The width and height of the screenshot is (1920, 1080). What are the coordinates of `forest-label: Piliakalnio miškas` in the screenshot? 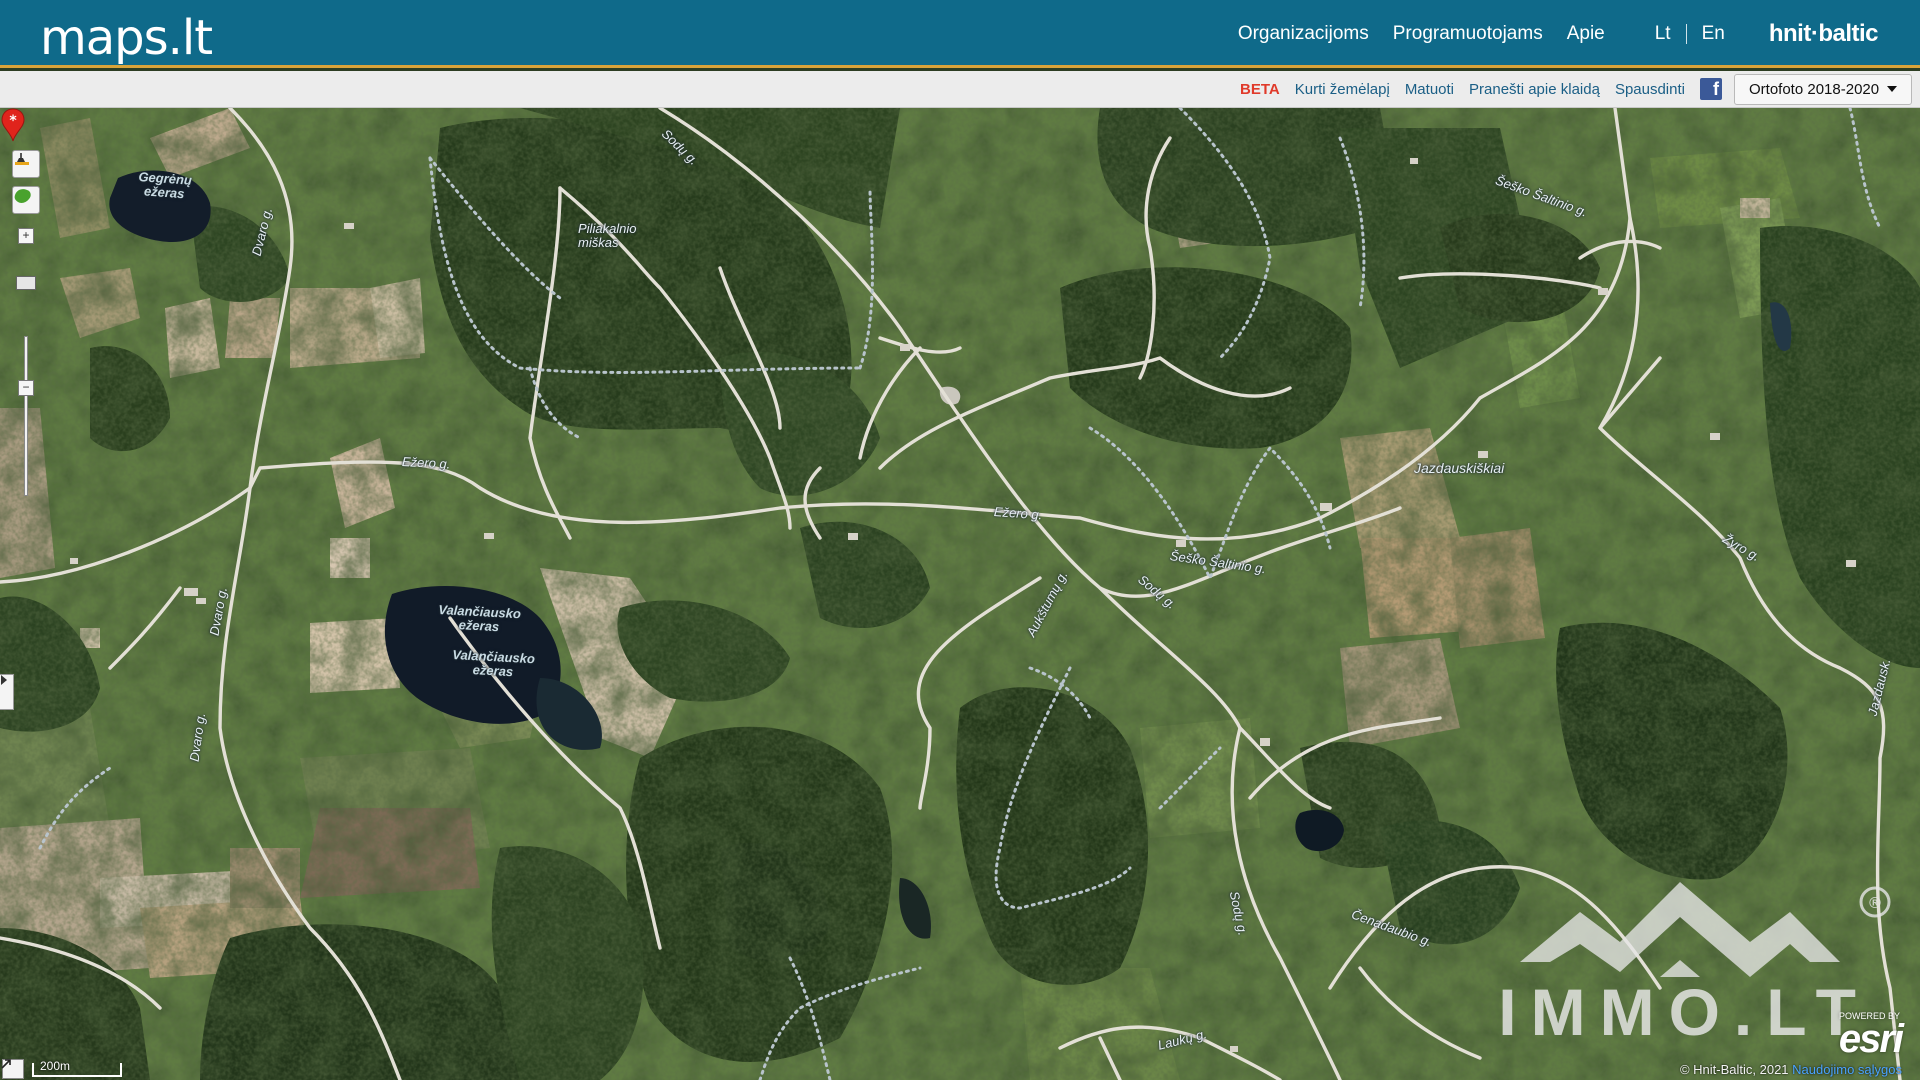 It's located at (607, 235).